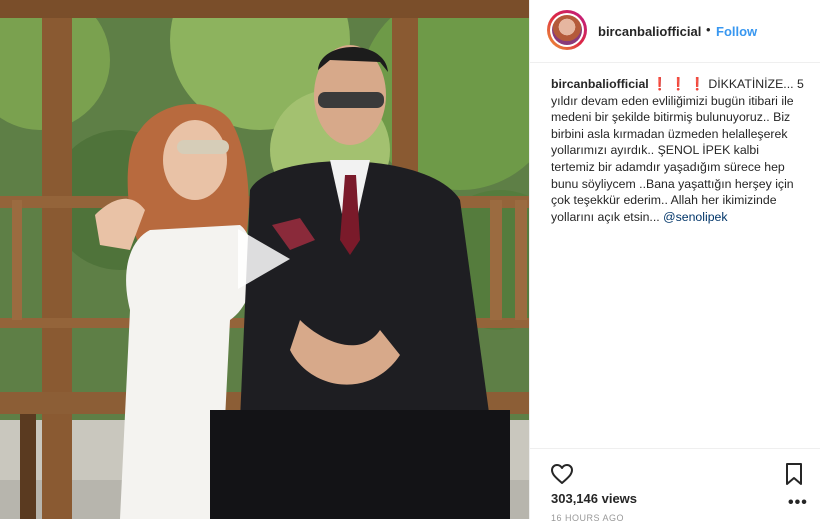 This screenshot has width=820, height=523. What do you see at coordinates (600, 84) in the screenshot?
I see `caption-username-link: bircanbaliofficial` at bounding box center [600, 84].